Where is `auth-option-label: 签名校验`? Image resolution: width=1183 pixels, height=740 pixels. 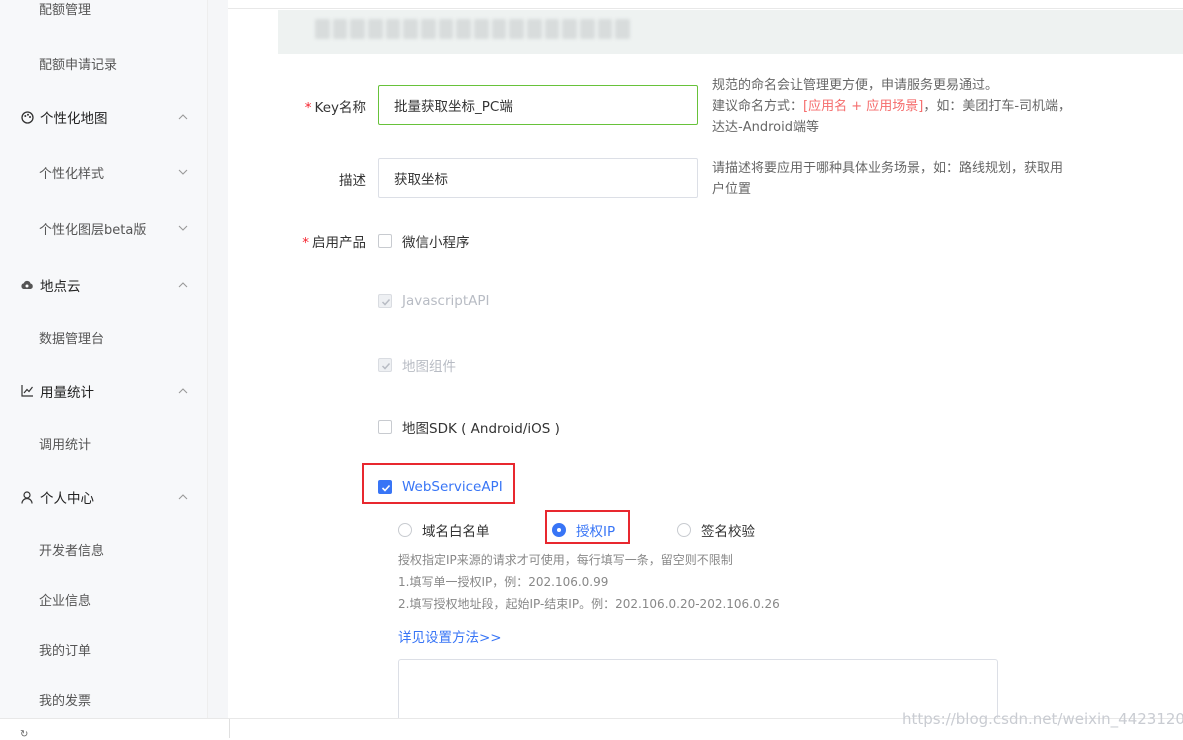
auth-option-label: 签名校验 is located at coordinates (728, 532).